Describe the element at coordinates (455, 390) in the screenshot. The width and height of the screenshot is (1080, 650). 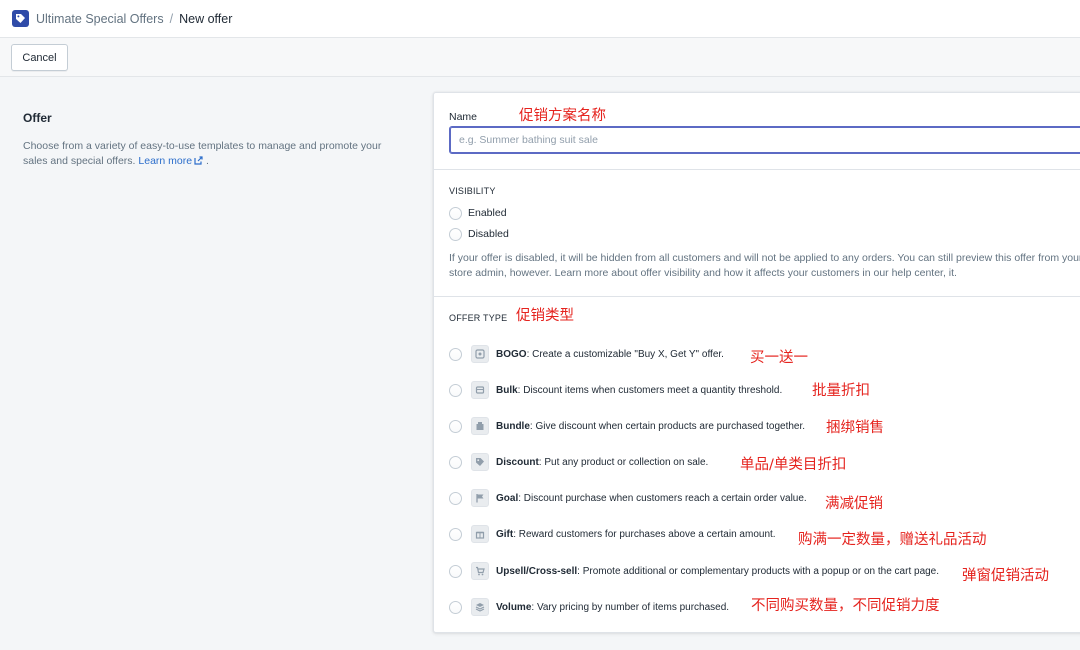
I see `radio-bulk` at that location.